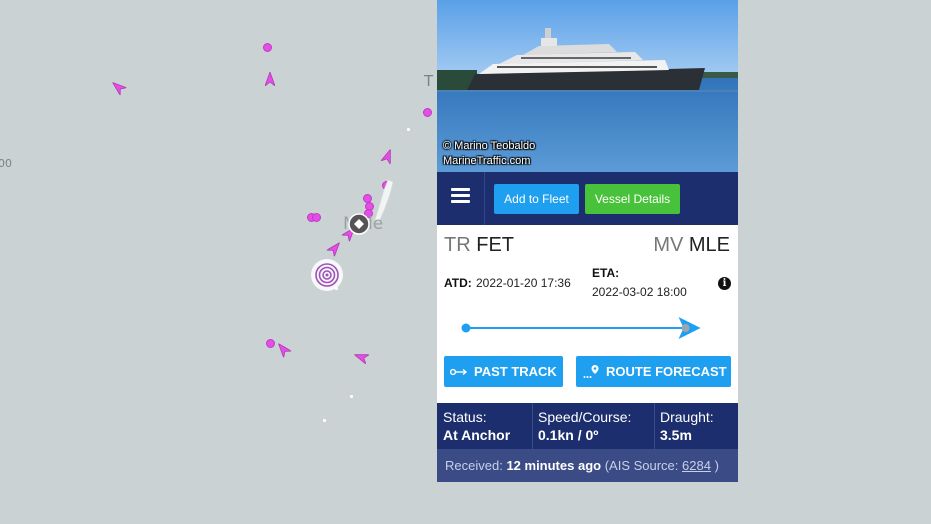 Image resolution: width=931 pixels, height=524 pixels. Describe the element at coordinates (568, 435) in the screenshot. I see `speed-course-value: 0.1kn / 0º` at that location.